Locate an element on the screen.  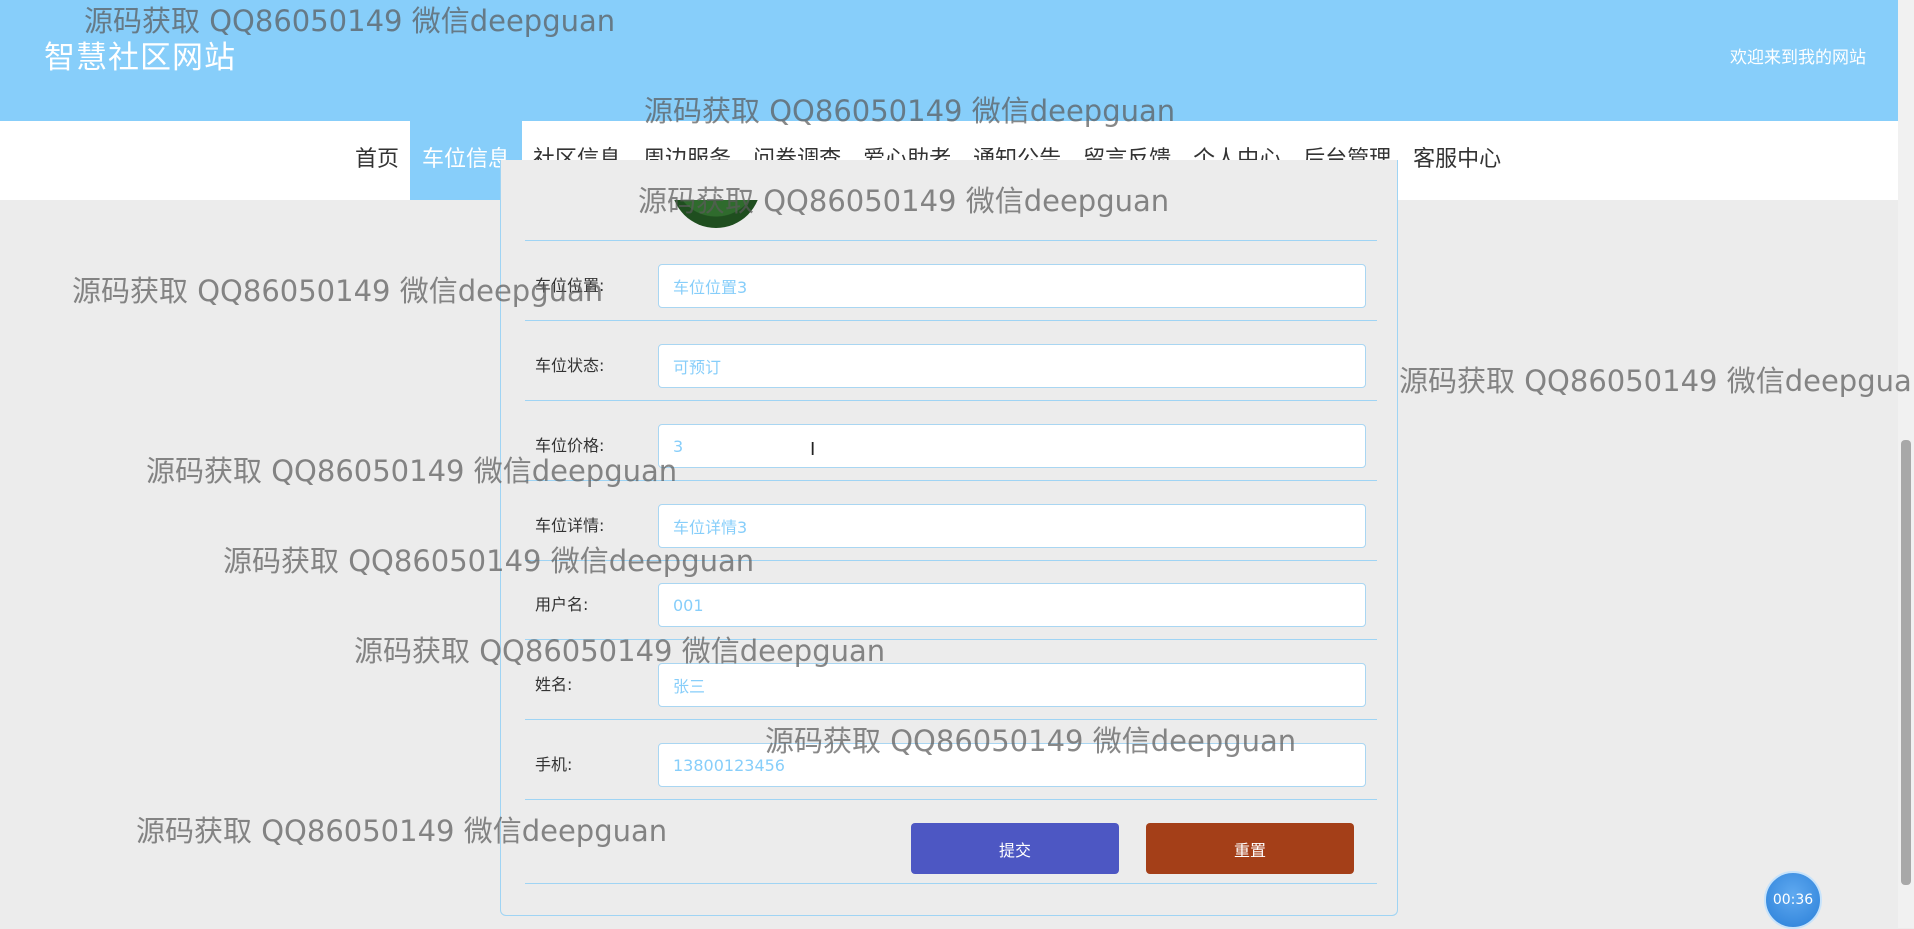
parking-image is located at coordinates (716, 214).